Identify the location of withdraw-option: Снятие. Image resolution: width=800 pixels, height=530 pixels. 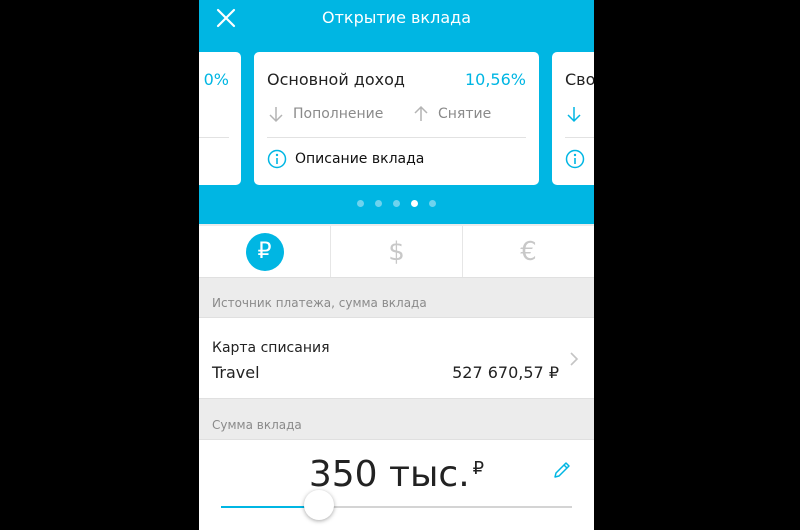
(451, 114).